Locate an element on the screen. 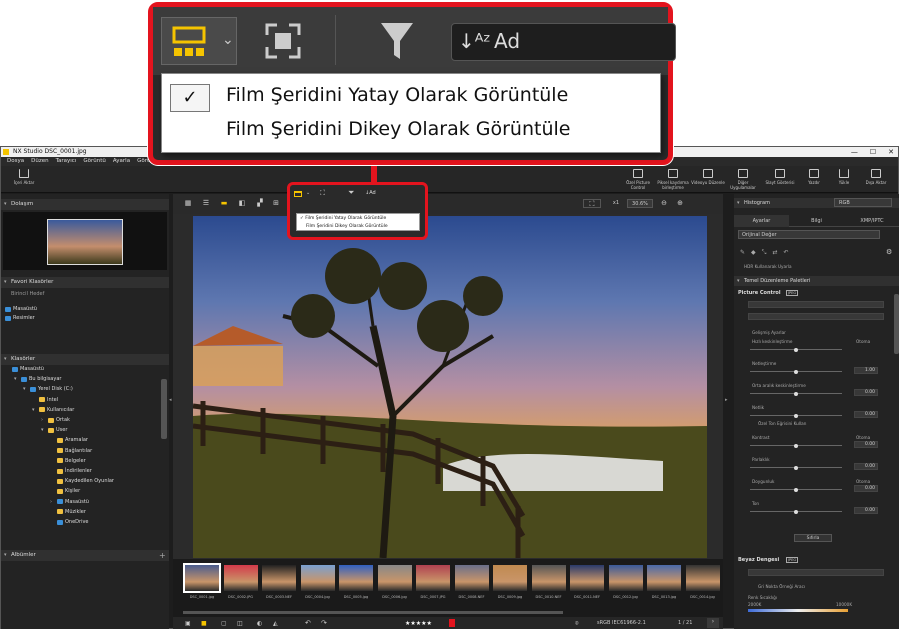  favorite-item: Masaüstü is located at coordinates (21, 309).